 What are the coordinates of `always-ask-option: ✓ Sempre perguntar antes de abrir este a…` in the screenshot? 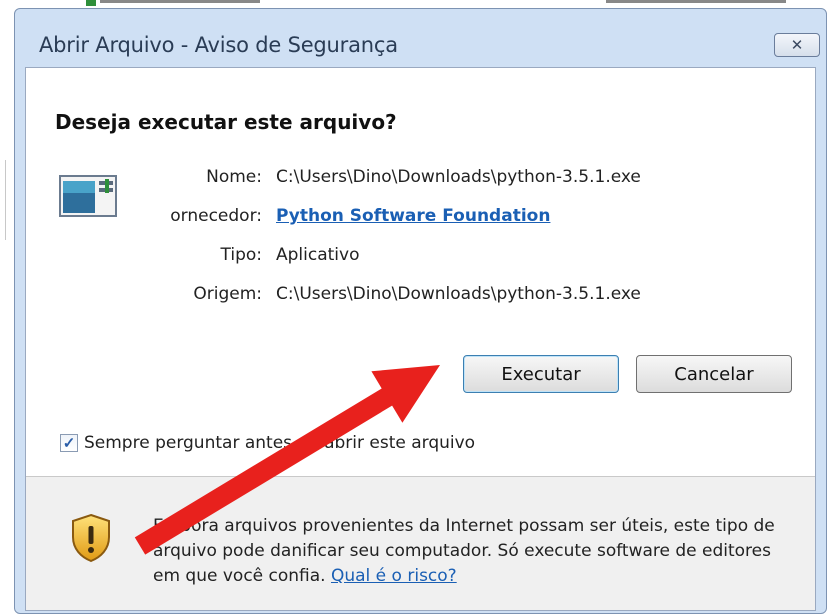 It's located at (267, 443).